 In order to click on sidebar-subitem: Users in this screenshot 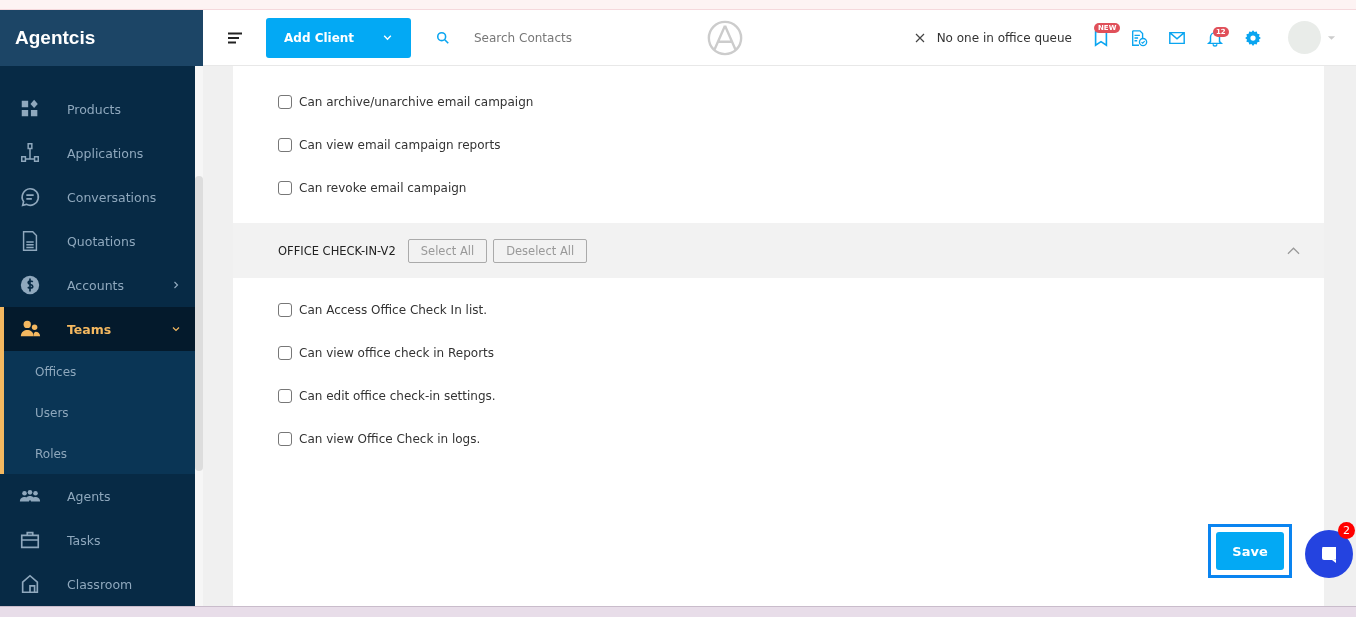, I will do `click(99, 412)`.